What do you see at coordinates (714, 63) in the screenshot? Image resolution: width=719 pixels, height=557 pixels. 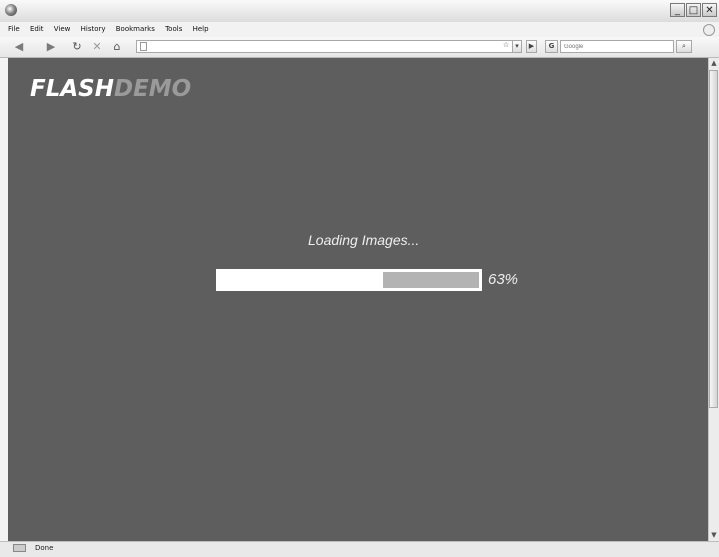 I see `scroll-up-icon: ▲` at bounding box center [714, 63].